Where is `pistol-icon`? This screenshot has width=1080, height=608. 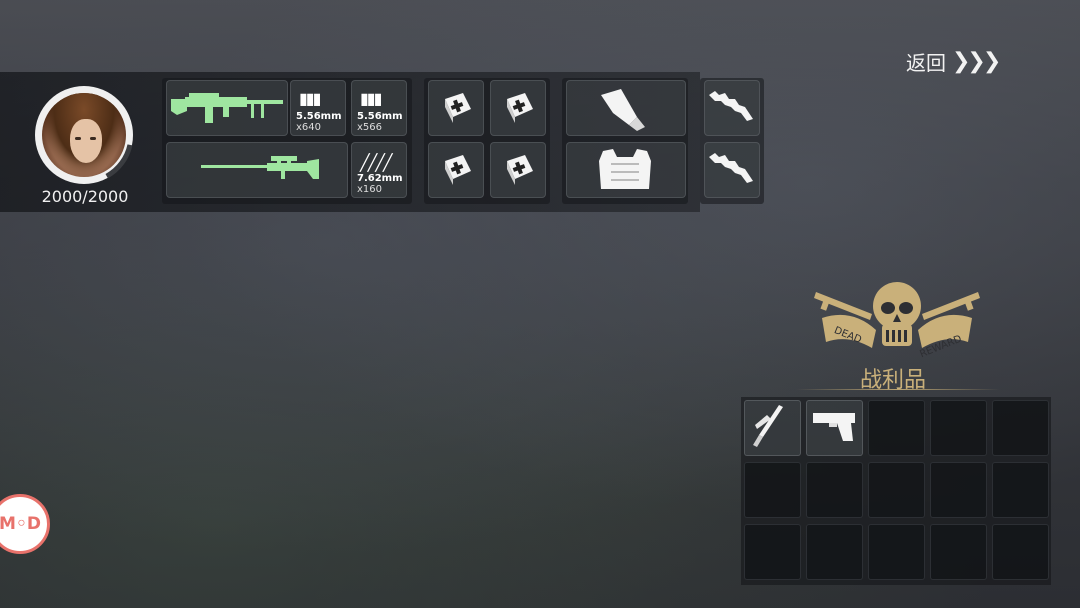
pistol-icon is located at coordinates (834, 427).